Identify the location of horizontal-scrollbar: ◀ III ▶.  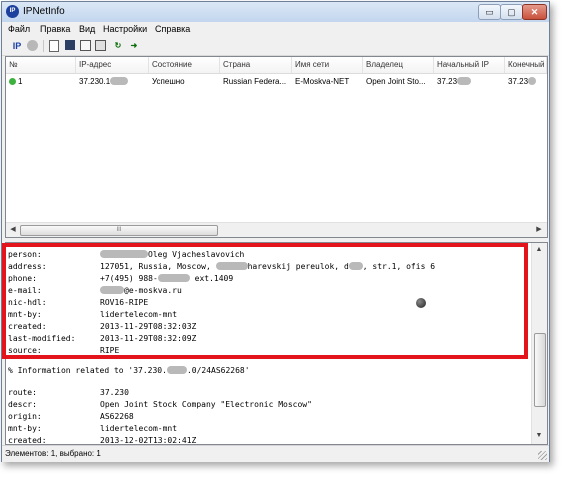
(276, 229).